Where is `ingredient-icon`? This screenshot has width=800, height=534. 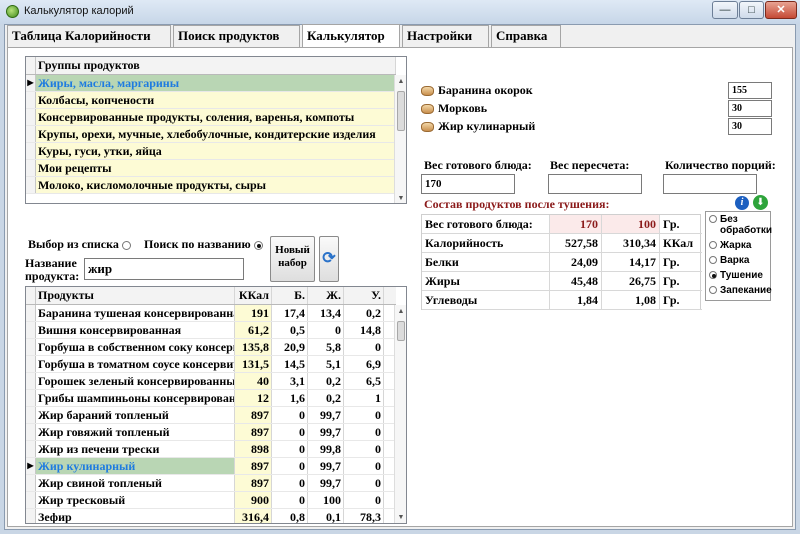
ingredient-icon is located at coordinates (427, 109).